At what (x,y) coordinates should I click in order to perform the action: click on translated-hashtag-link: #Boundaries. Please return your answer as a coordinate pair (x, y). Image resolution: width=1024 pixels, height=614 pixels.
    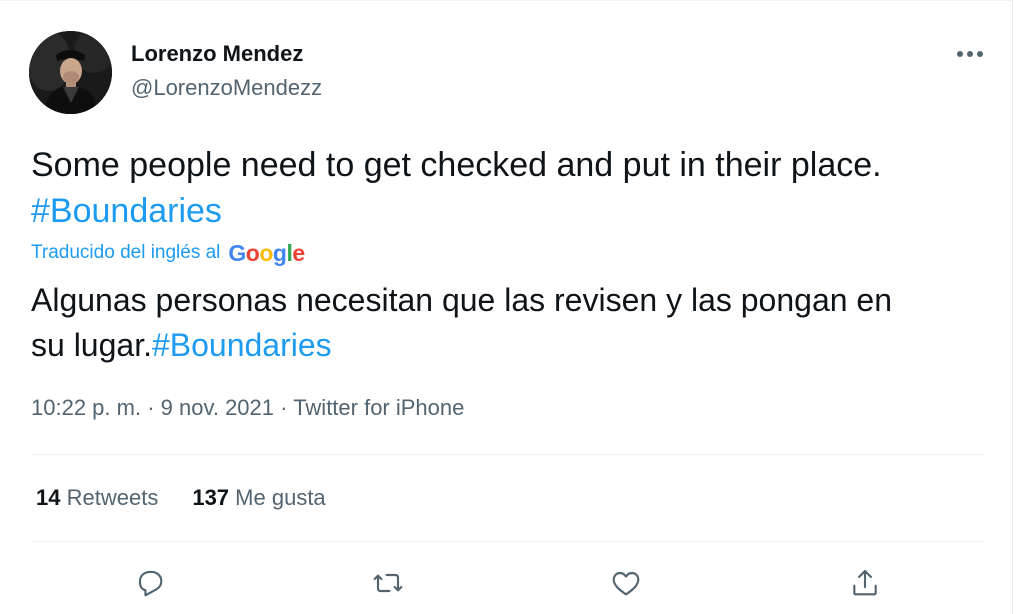
    Looking at the image, I should click on (242, 345).